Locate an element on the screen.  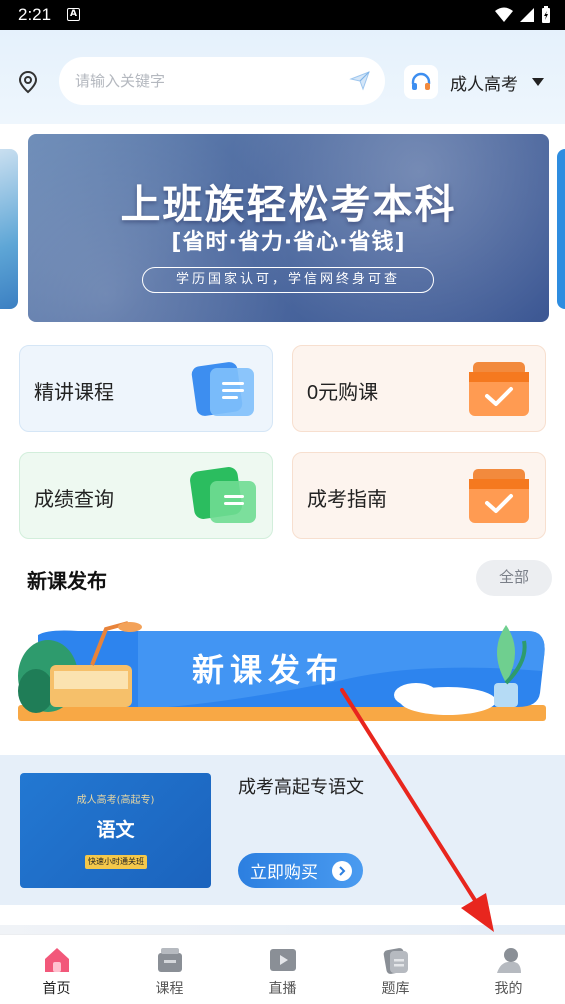
live-icon is located at coordinates (282, 960).